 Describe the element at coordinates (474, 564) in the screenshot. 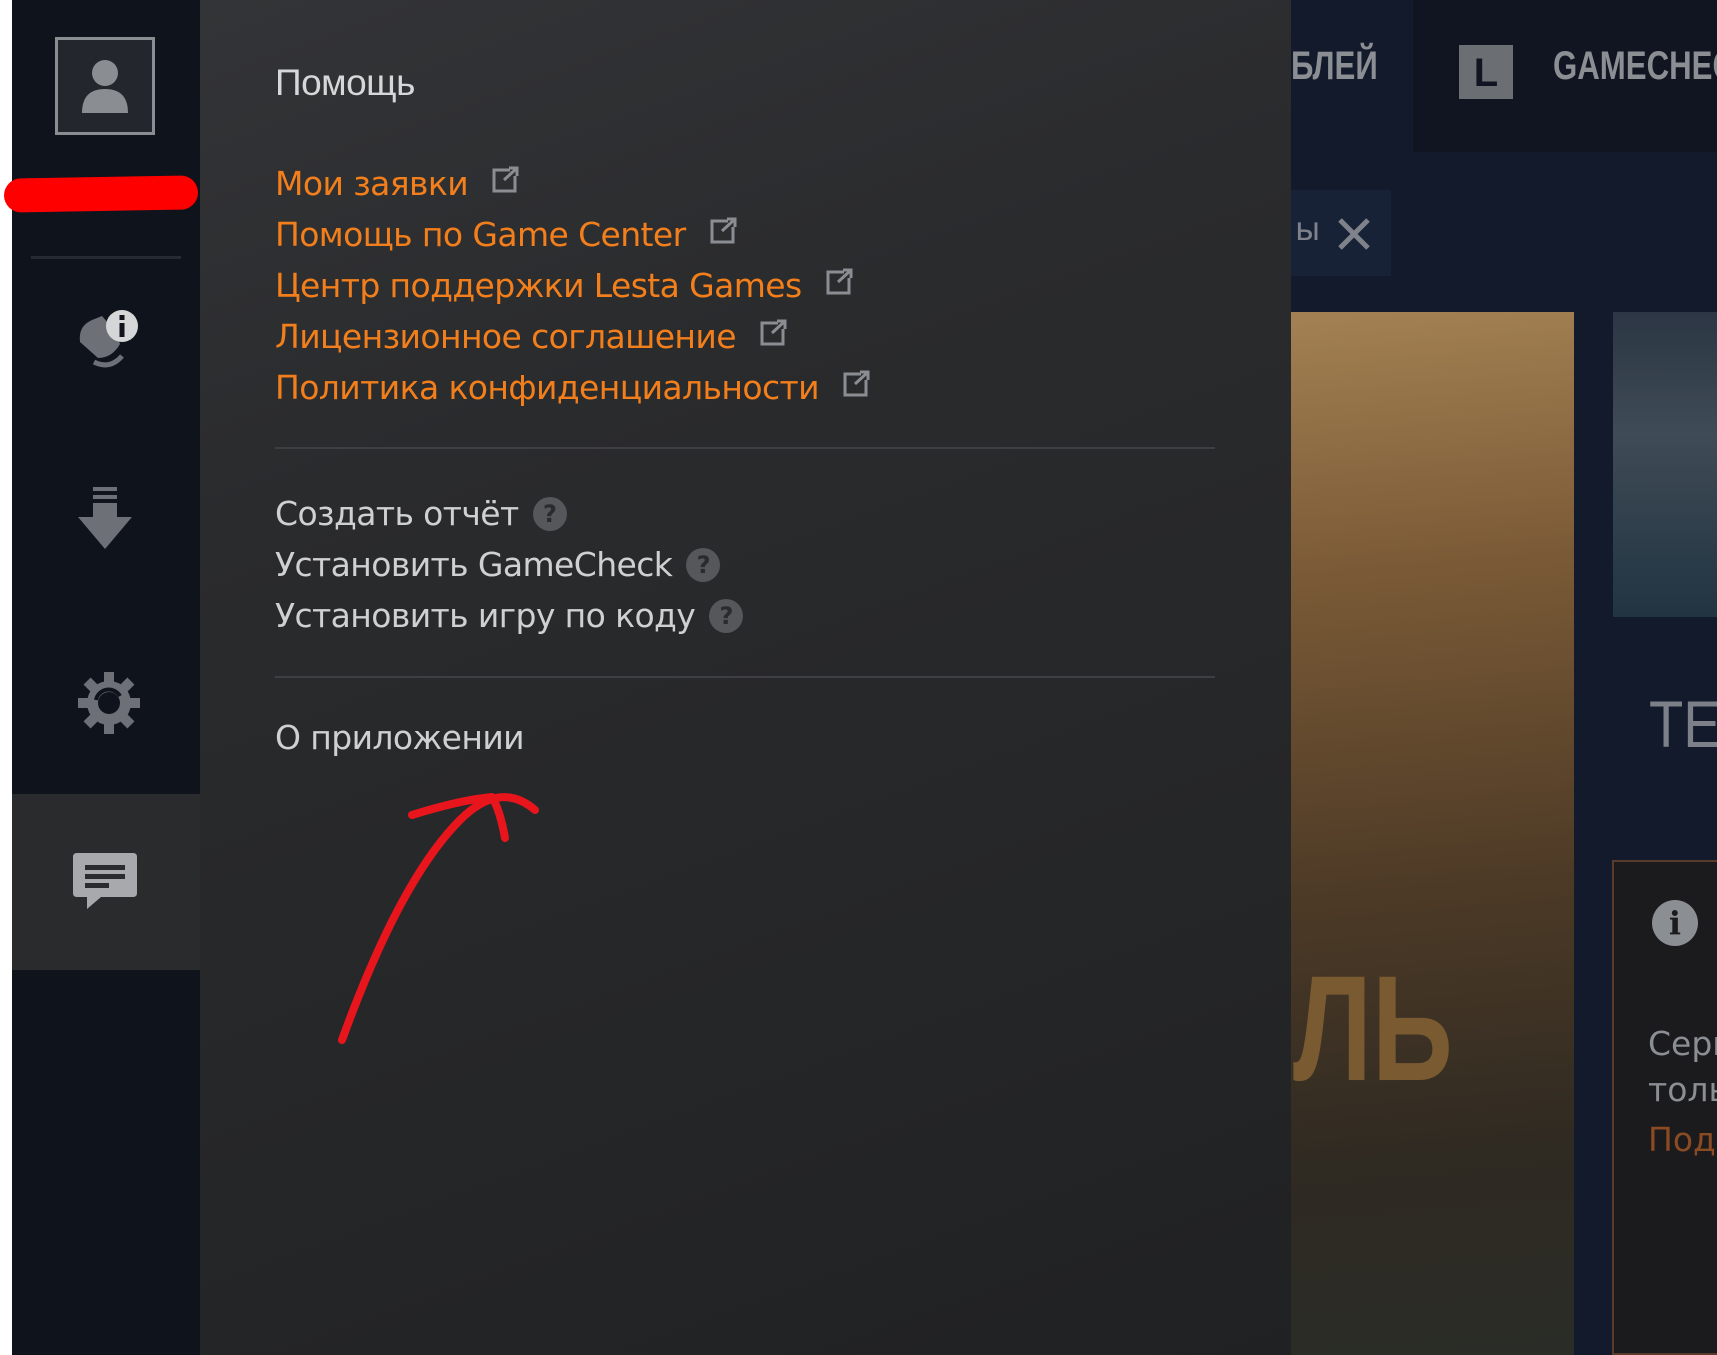

I see `action-label: Установить GameCheck` at that location.